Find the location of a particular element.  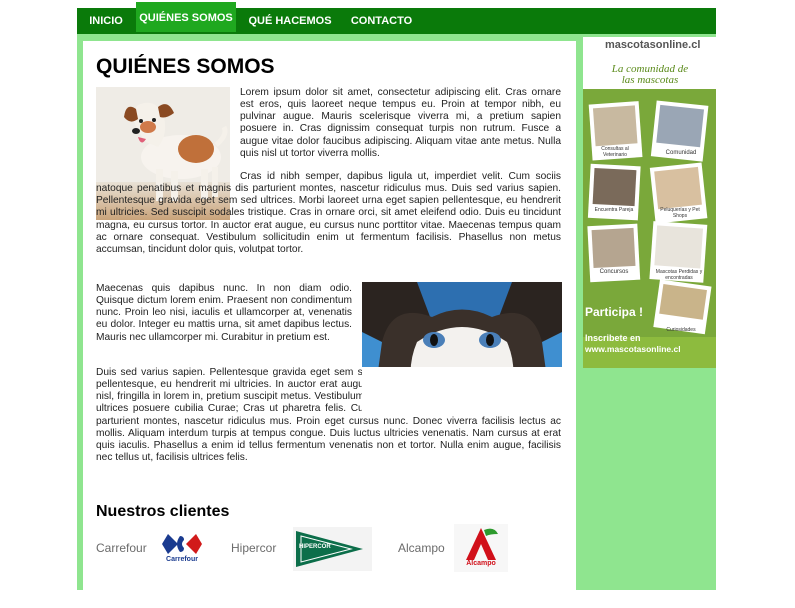

carrefour-logo: Carrefour is located at coordinates (182, 548).